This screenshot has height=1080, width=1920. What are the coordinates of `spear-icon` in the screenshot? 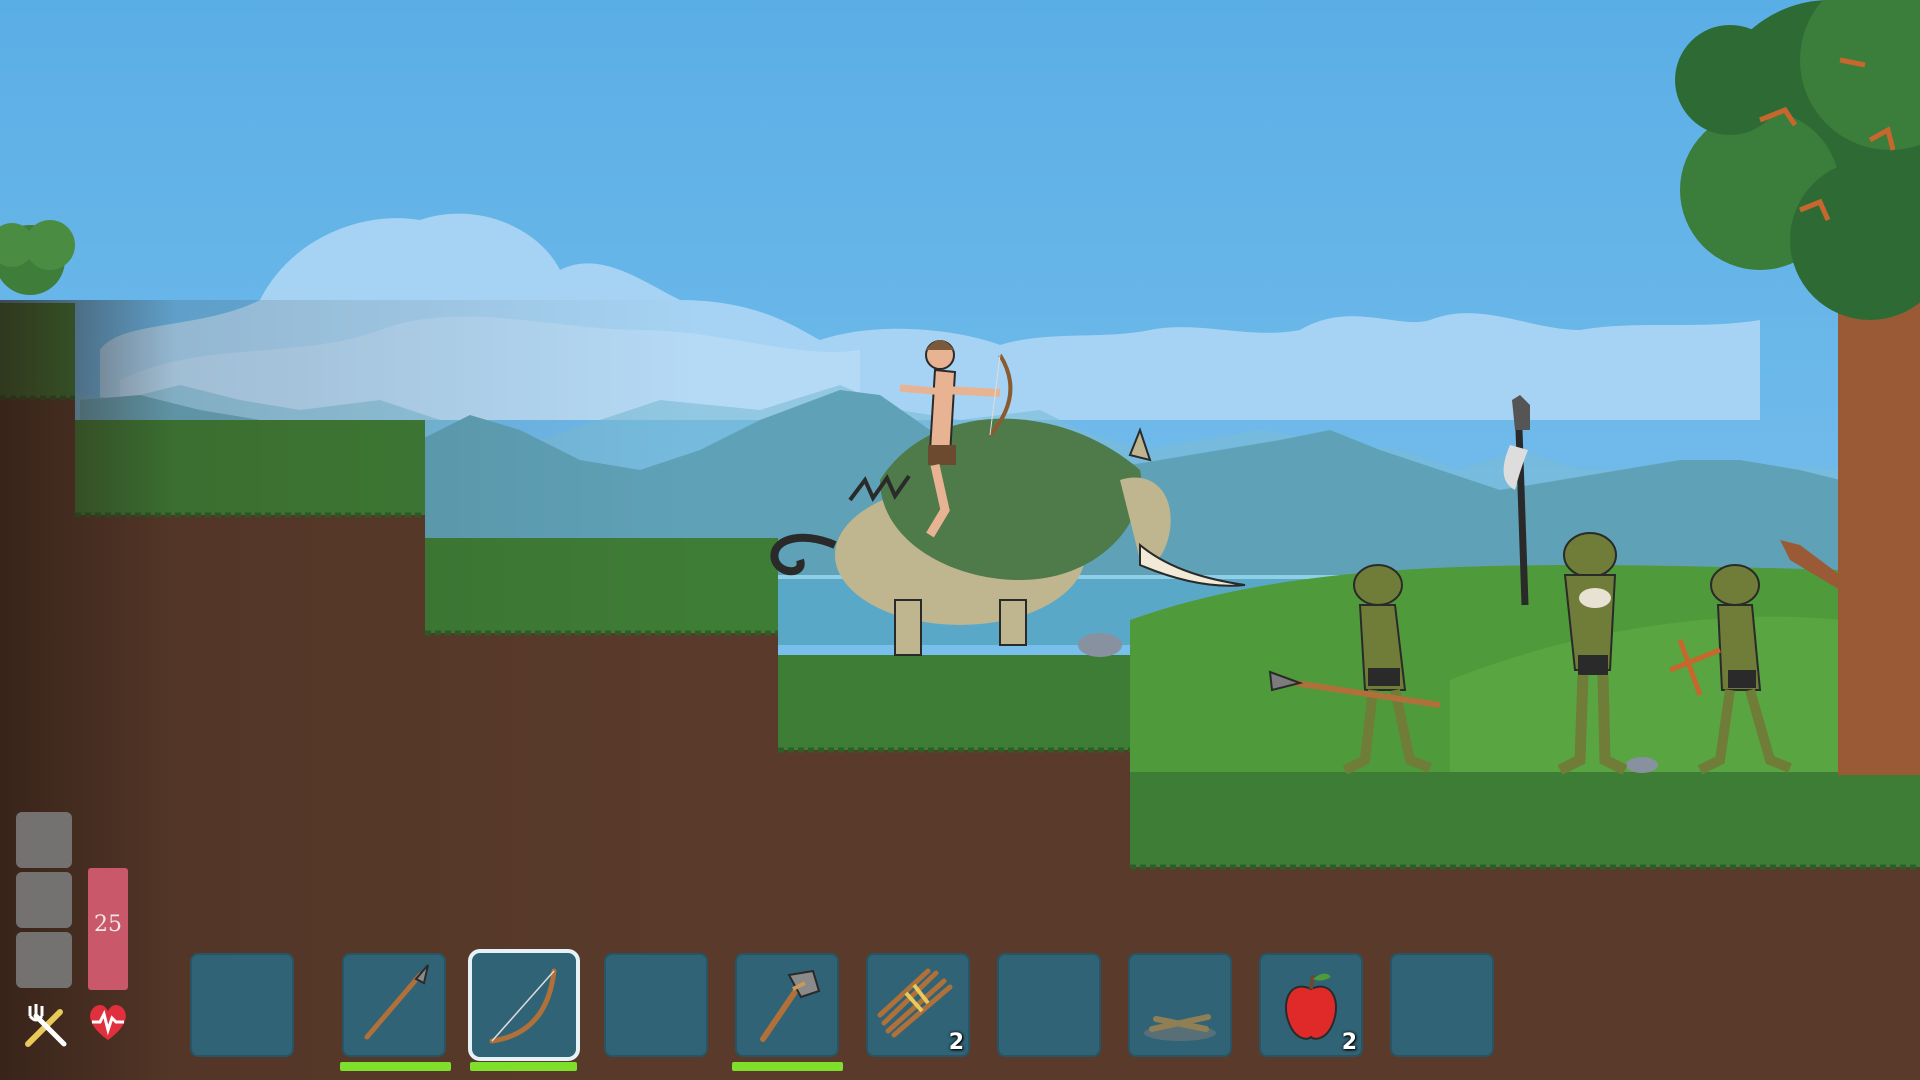 It's located at (396, 1002).